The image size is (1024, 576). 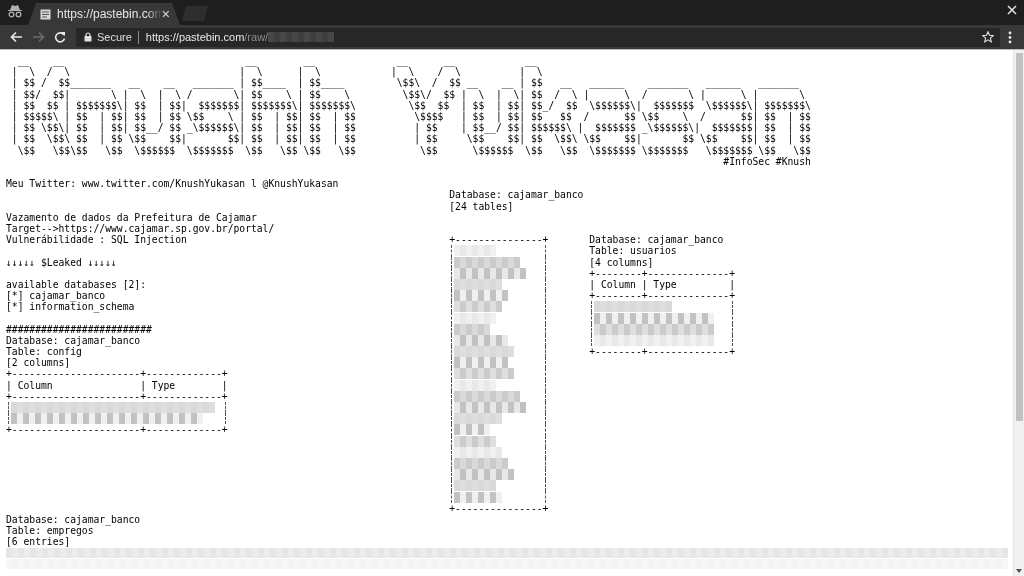 What do you see at coordinates (481, 206) in the screenshot?
I see `text-line: [24 tables]` at bounding box center [481, 206].